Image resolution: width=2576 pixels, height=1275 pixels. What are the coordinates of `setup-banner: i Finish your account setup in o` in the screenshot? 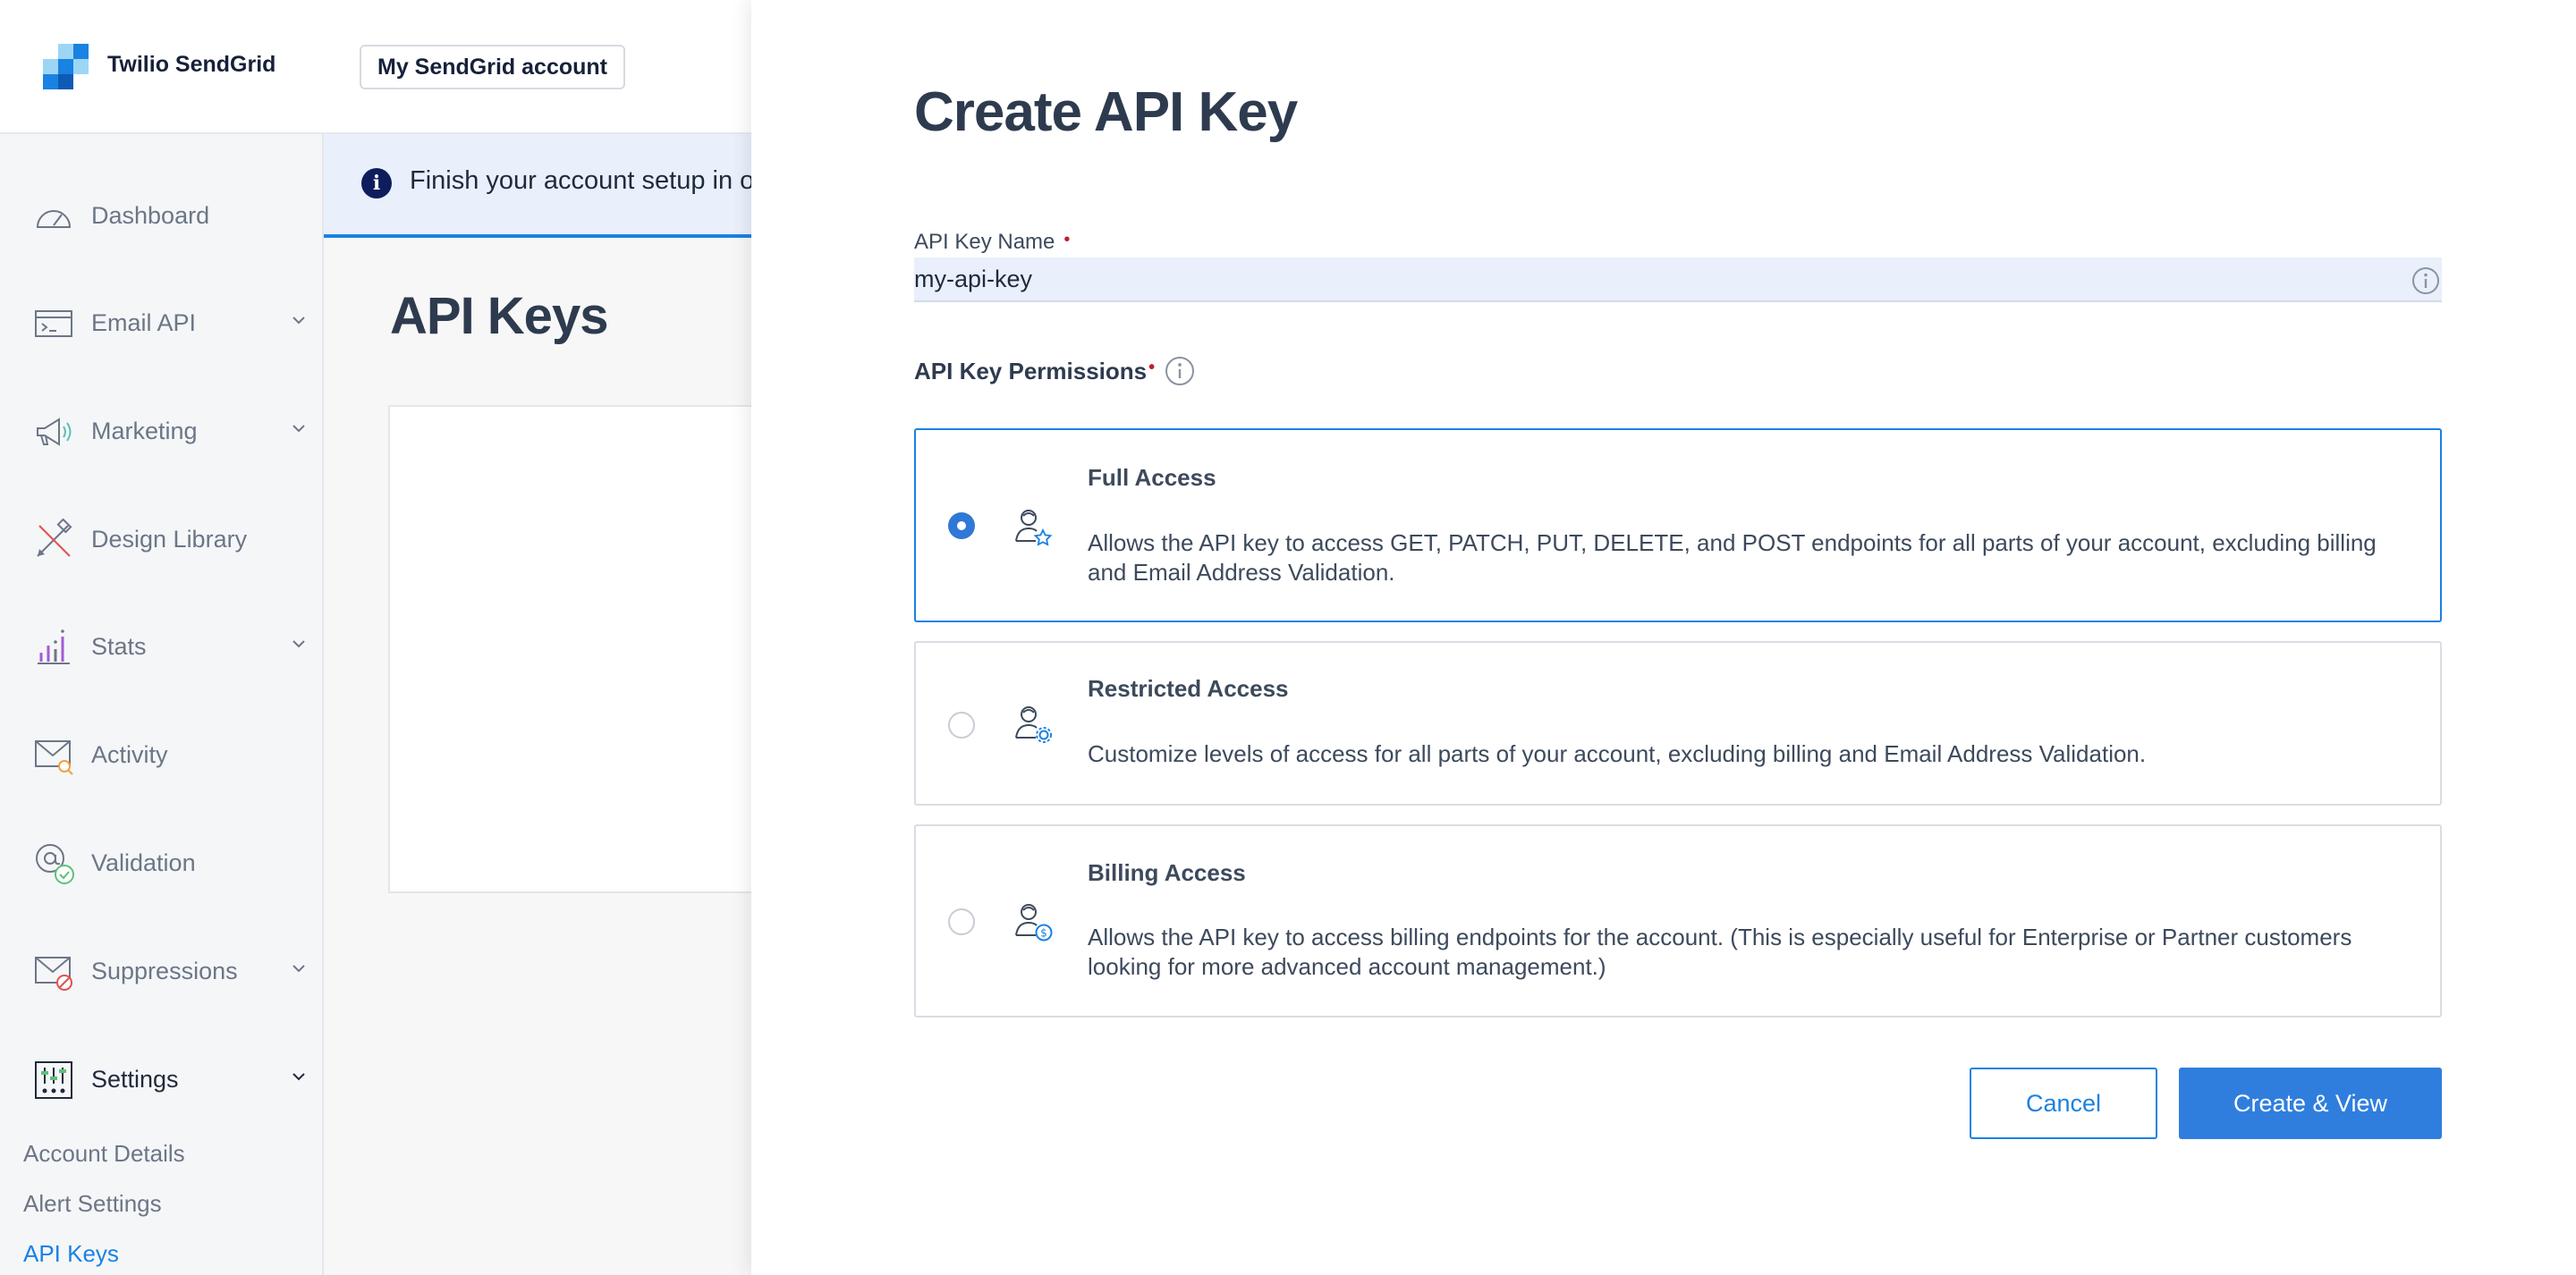 It's located at (539, 186).